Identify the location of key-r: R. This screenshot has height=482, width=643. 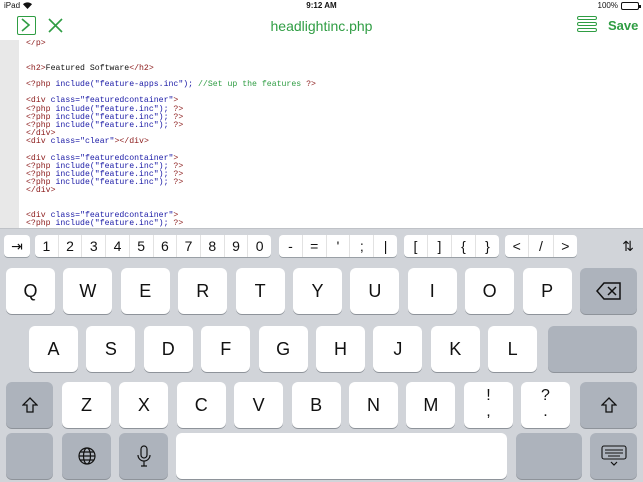
(203, 291).